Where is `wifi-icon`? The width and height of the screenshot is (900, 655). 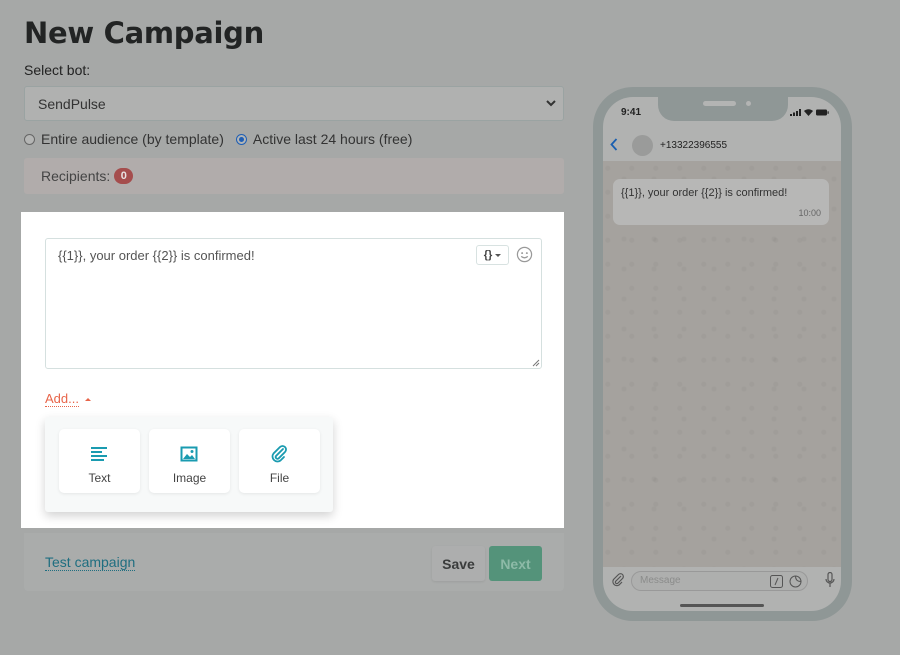 wifi-icon is located at coordinates (808, 112).